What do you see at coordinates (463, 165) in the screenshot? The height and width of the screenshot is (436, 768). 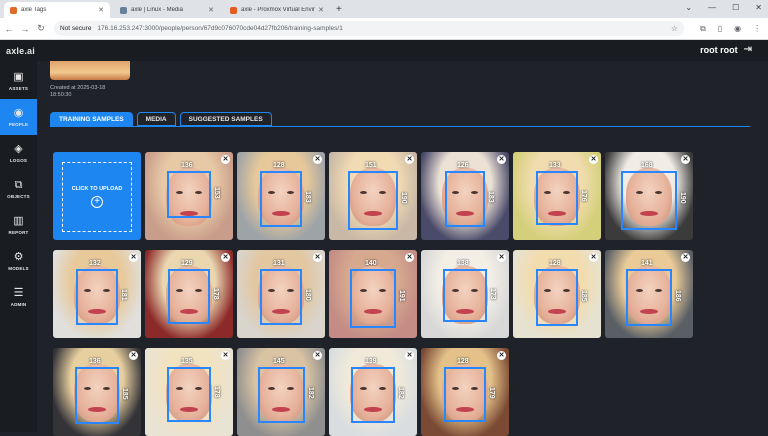 I see `bbox-width-label: 126` at bounding box center [463, 165].